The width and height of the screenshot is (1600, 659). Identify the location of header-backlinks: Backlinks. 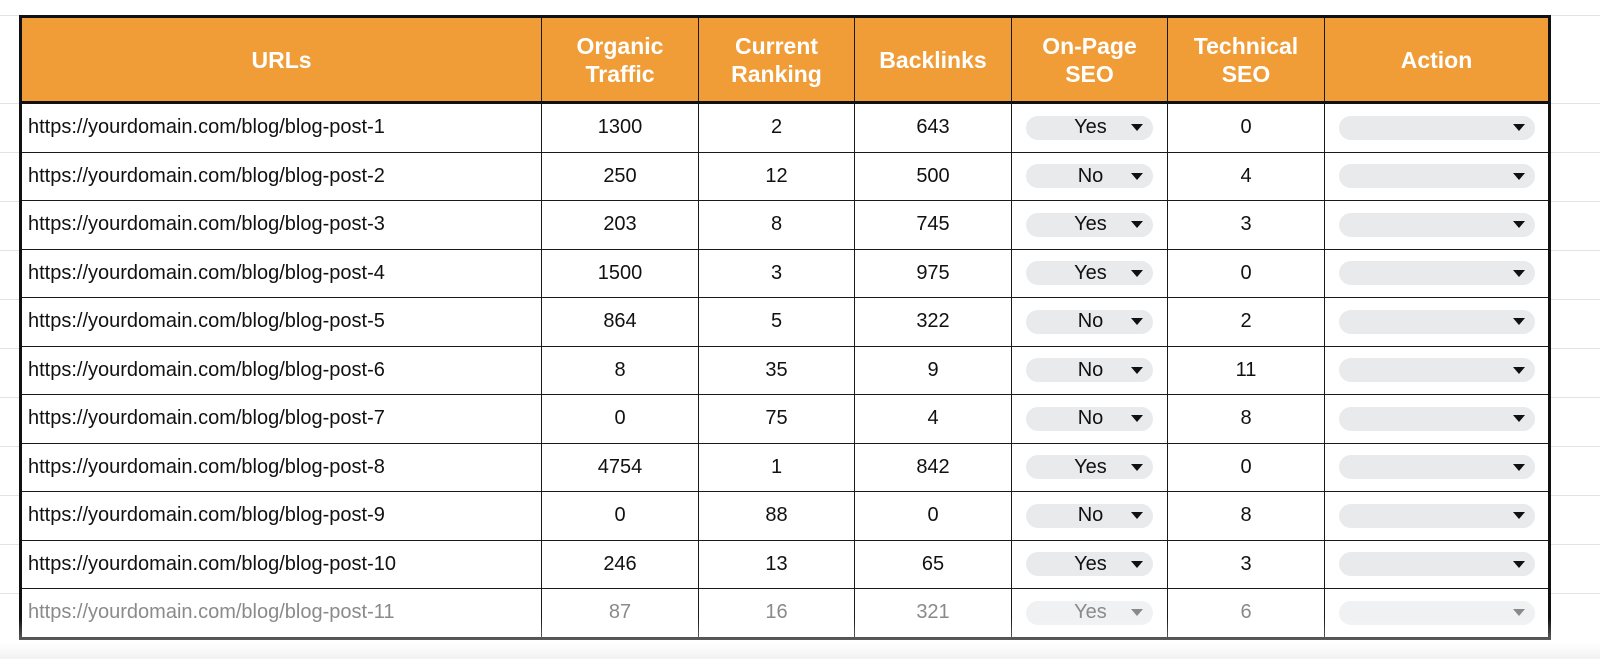
(933, 60).